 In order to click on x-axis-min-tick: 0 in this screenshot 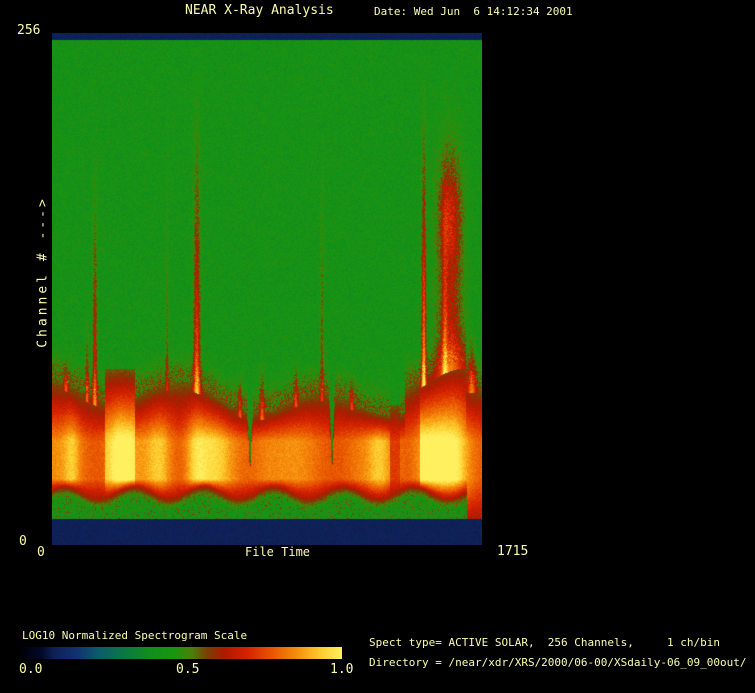, I will do `click(41, 552)`.